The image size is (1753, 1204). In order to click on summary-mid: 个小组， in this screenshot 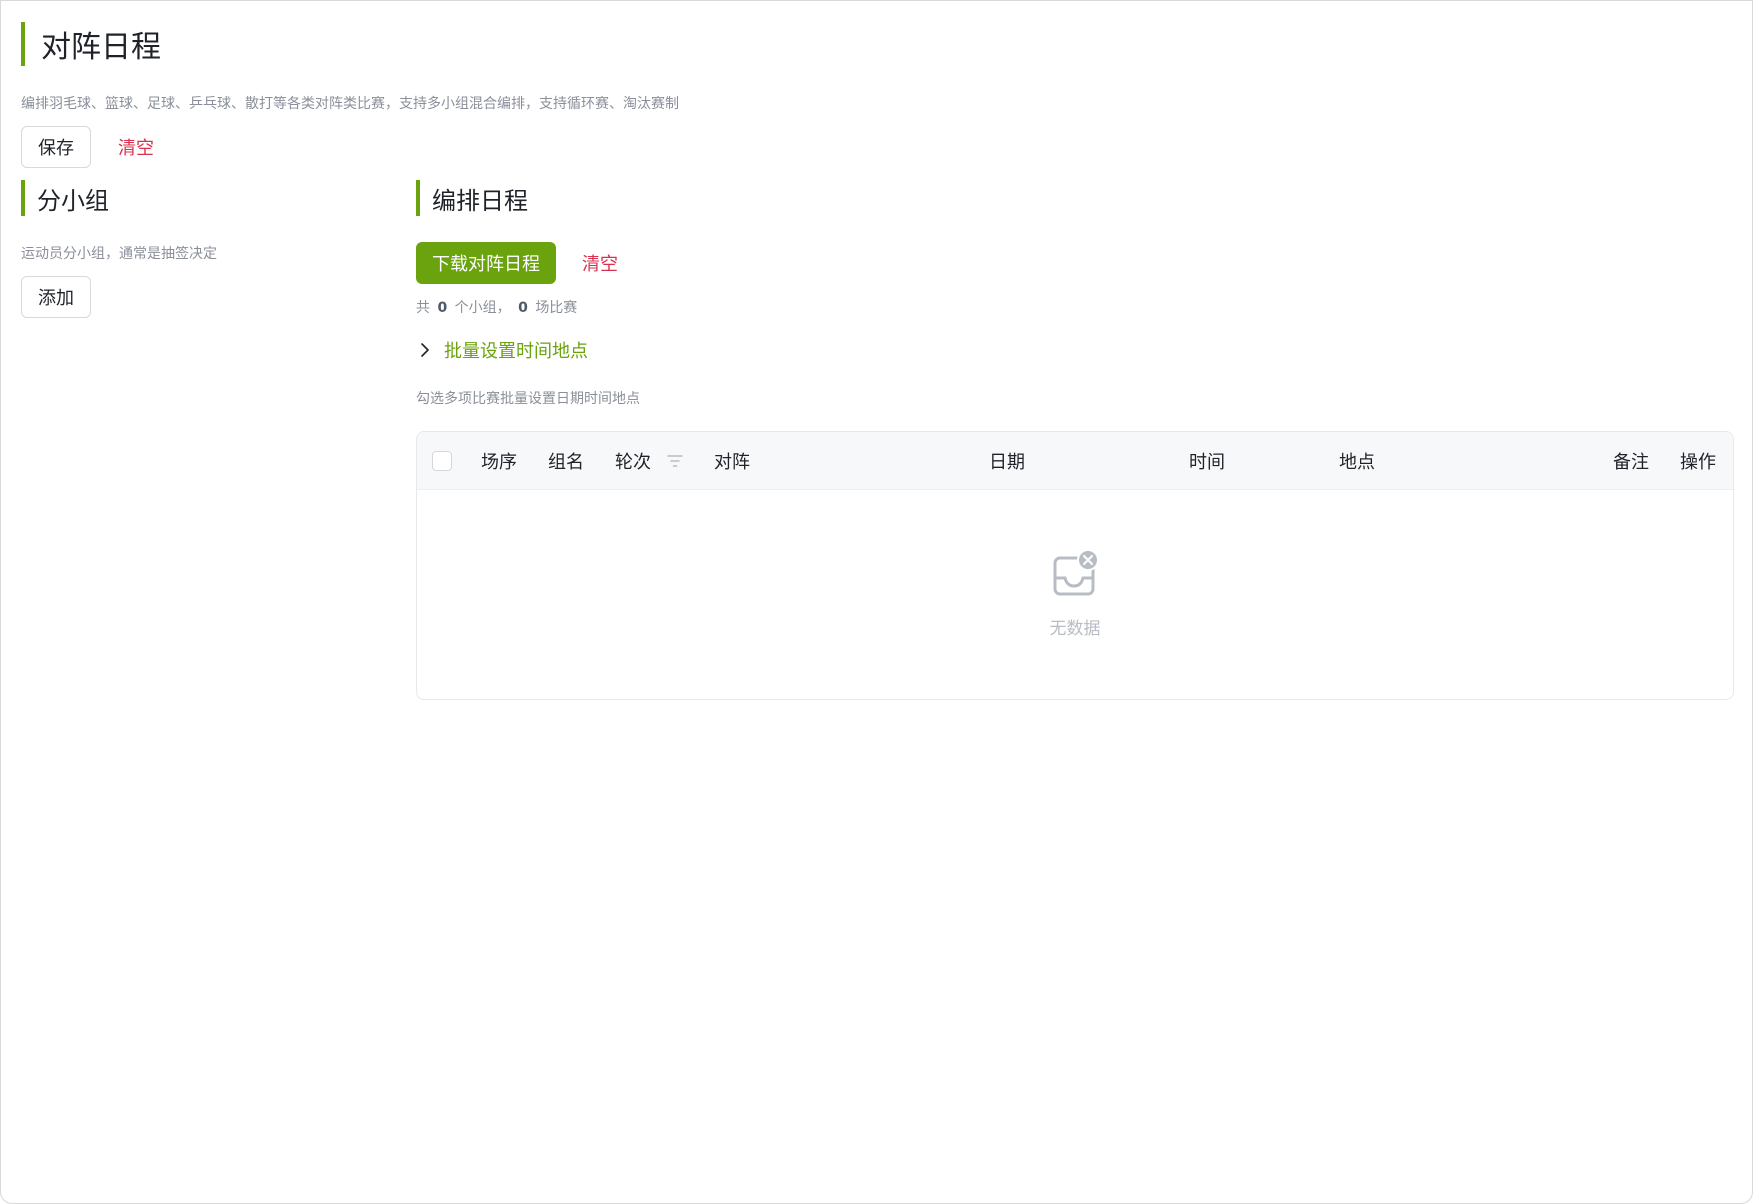, I will do `click(482, 308)`.